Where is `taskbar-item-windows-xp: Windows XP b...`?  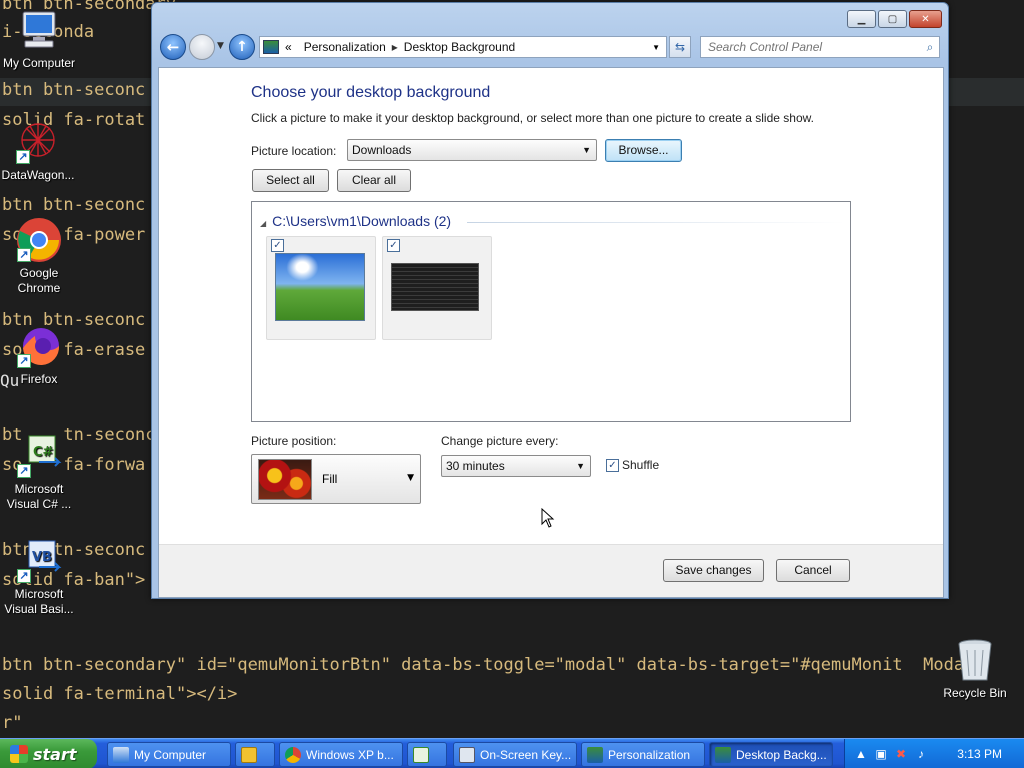 taskbar-item-windows-xp: Windows XP b... is located at coordinates (341, 754).